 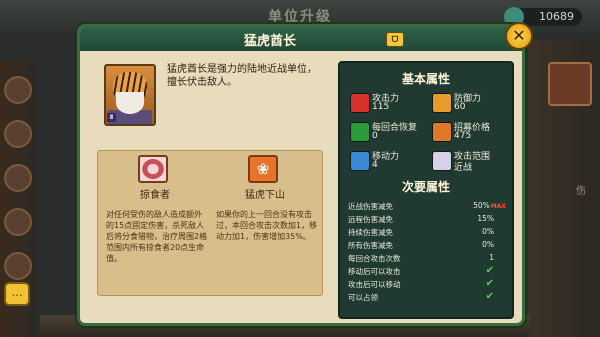 What do you see at coordinates (374, 258) in the screenshot?
I see `secondary-stat-label: 每回合攻击次数` at bounding box center [374, 258].